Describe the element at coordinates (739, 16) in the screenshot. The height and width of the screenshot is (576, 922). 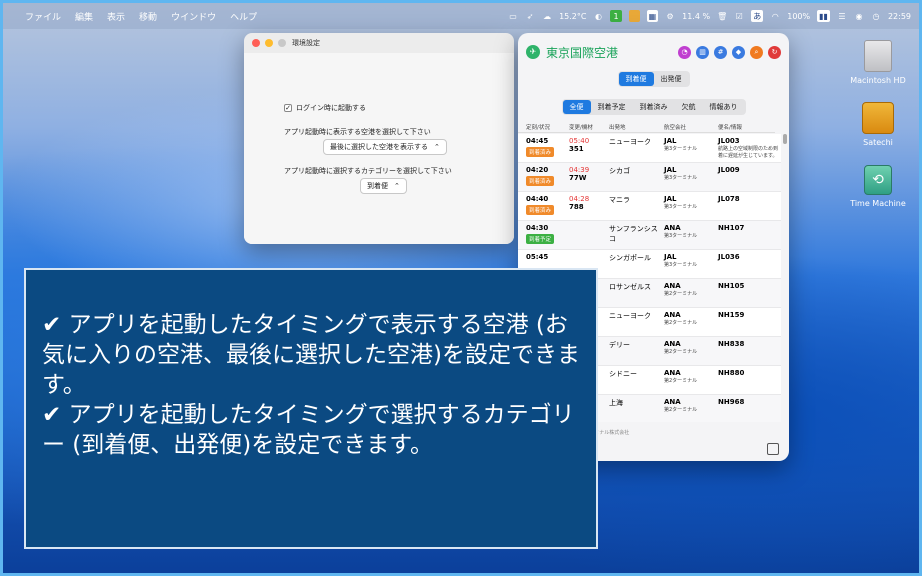
I see `checkbox-icon: ☑` at that location.